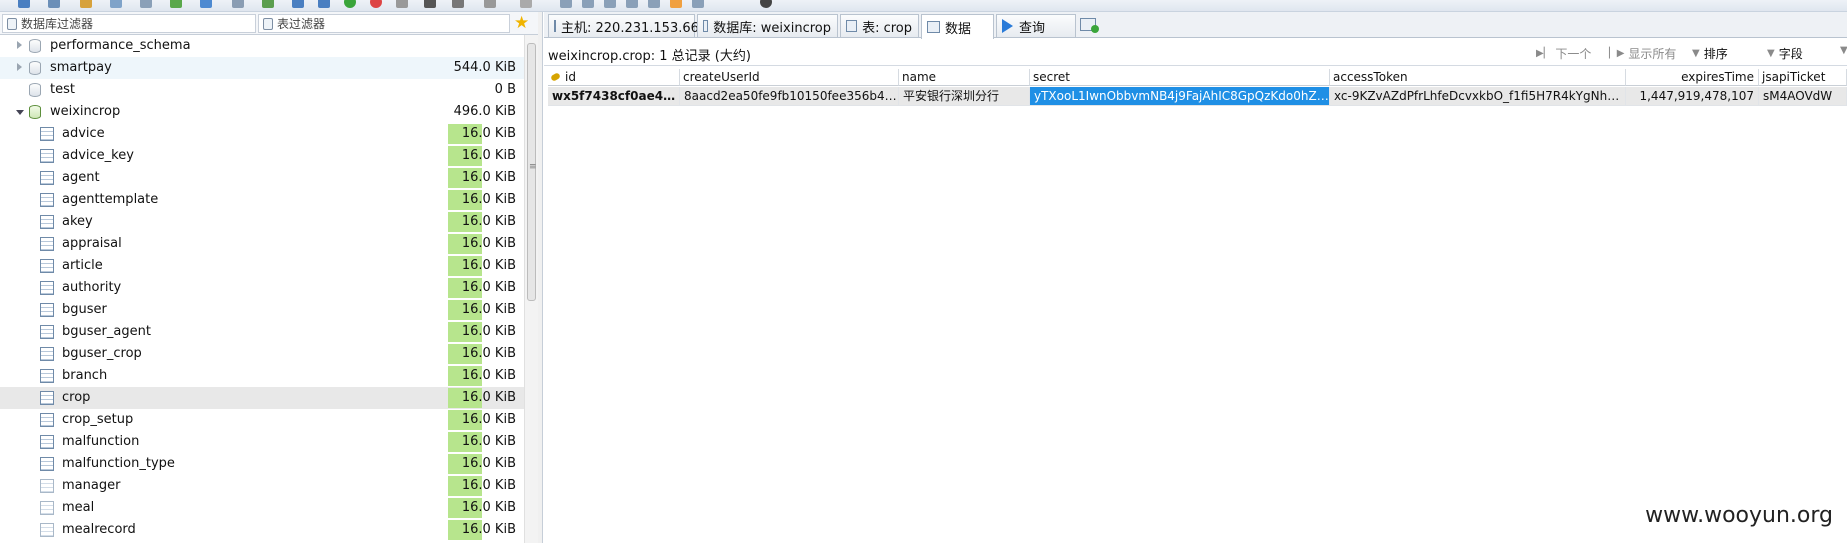 Image resolution: width=1847 pixels, height=543 pixels. I want to click on toolbar-text-icon, so click(610, 4).